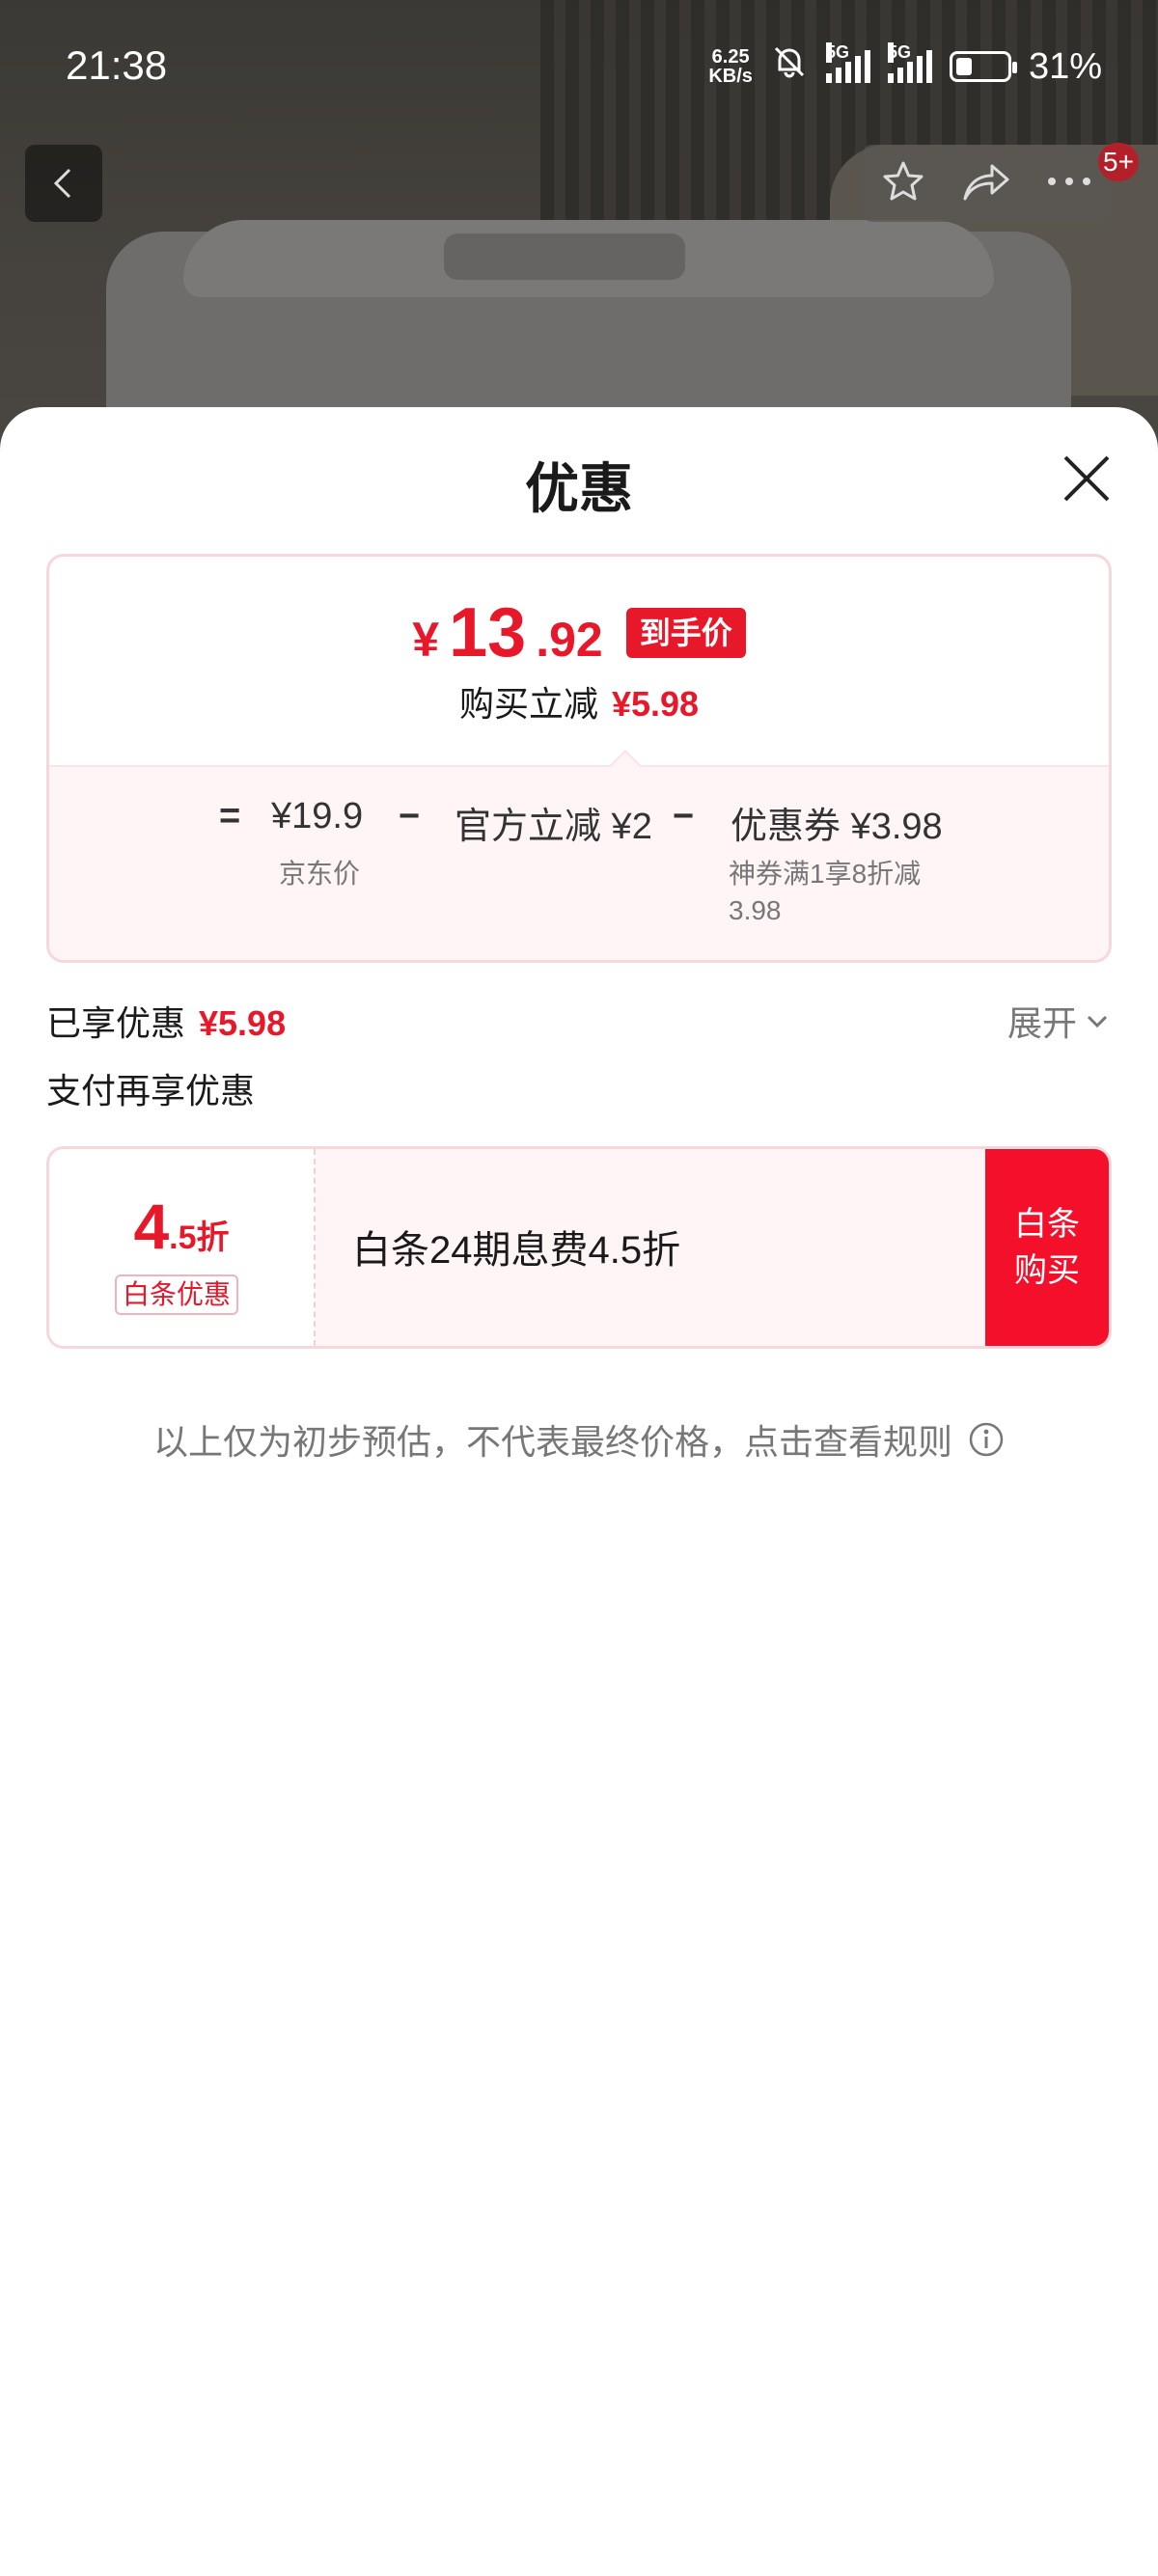 The height and width of the screenshot is (2576, 1158). Describe the element at coordinates (730, 57) in the screenshot. I see `network-speed-value: 6.25` at that location.